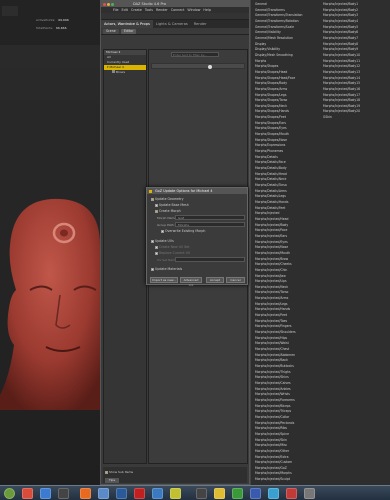  I want to click on app2-icon, so click(175, 493).